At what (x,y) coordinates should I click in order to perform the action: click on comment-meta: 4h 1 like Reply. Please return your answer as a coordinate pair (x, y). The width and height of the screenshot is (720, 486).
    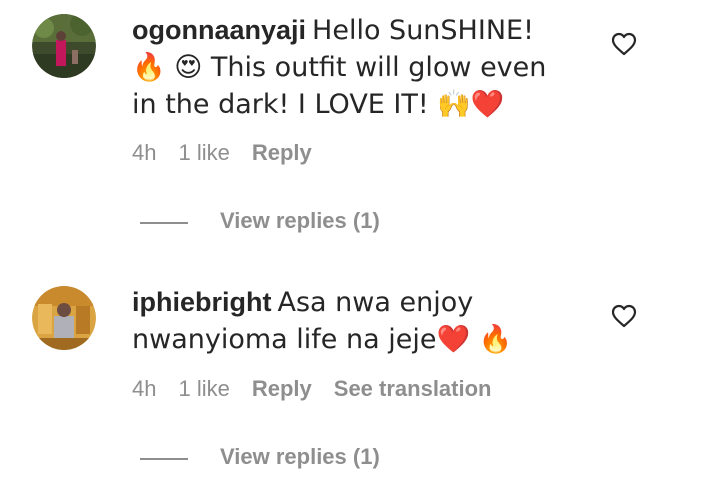
    Looking at the image, I should click on (233, 153).